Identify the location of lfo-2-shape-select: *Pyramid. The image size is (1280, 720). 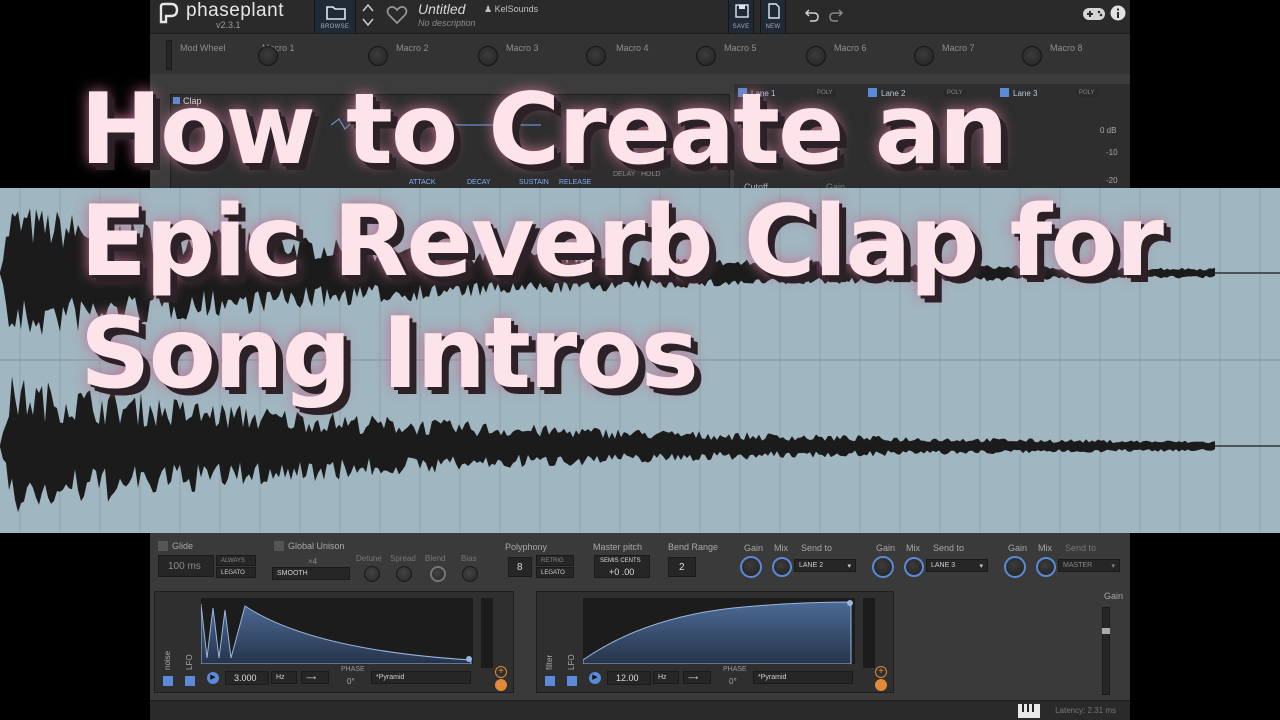
(803, 677).